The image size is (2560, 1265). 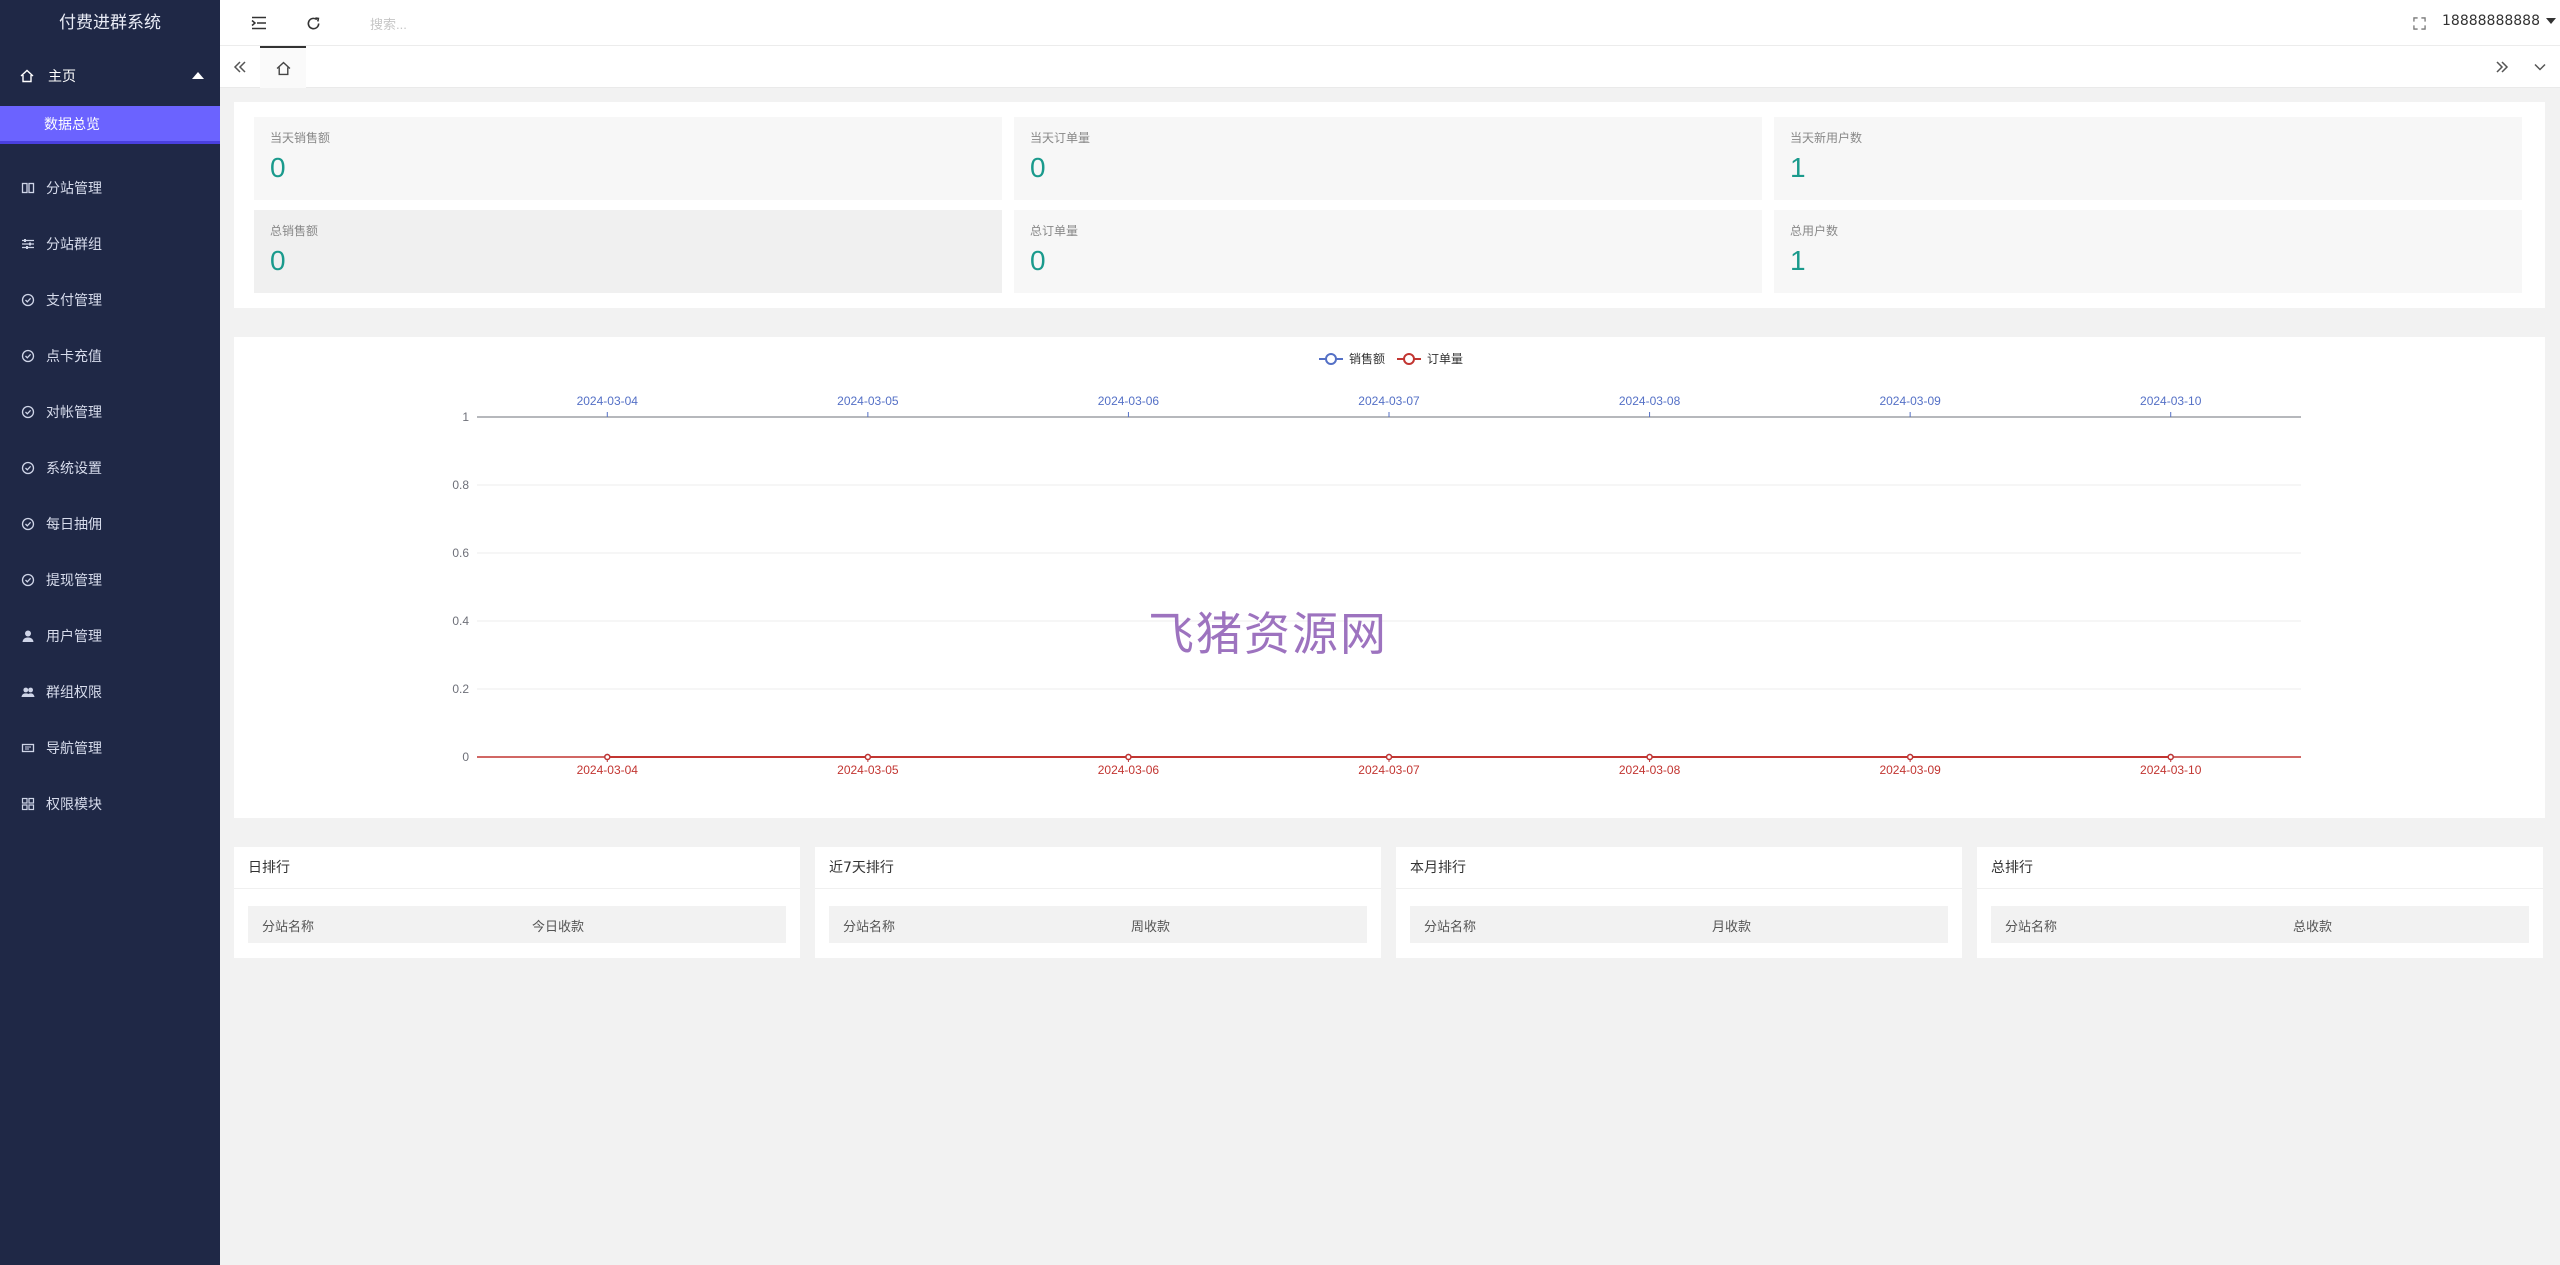 What do you see at coordinates (28, 692) in the screenshot?
I see `users-icon` at bounding box center [28, 692].